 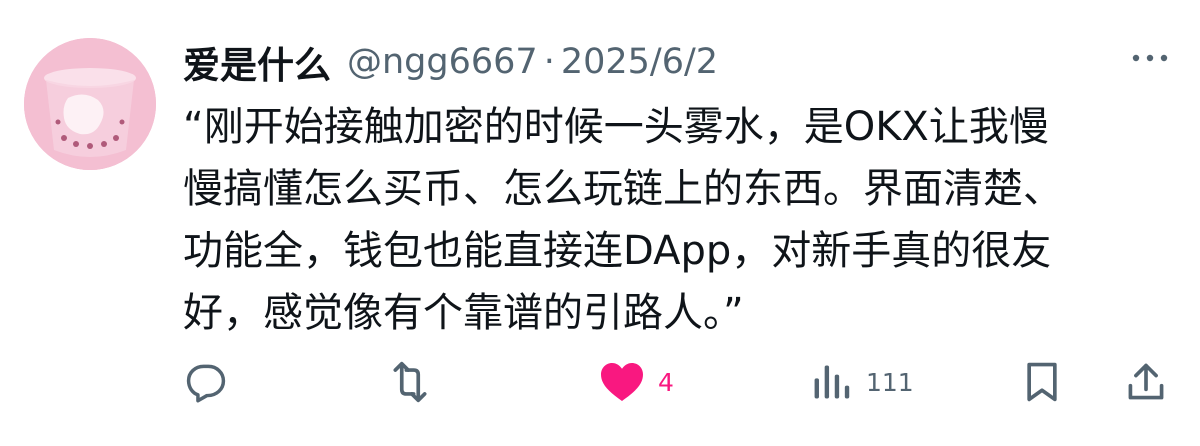 I want to click on like-count: 4, so click(x=666, y=382).